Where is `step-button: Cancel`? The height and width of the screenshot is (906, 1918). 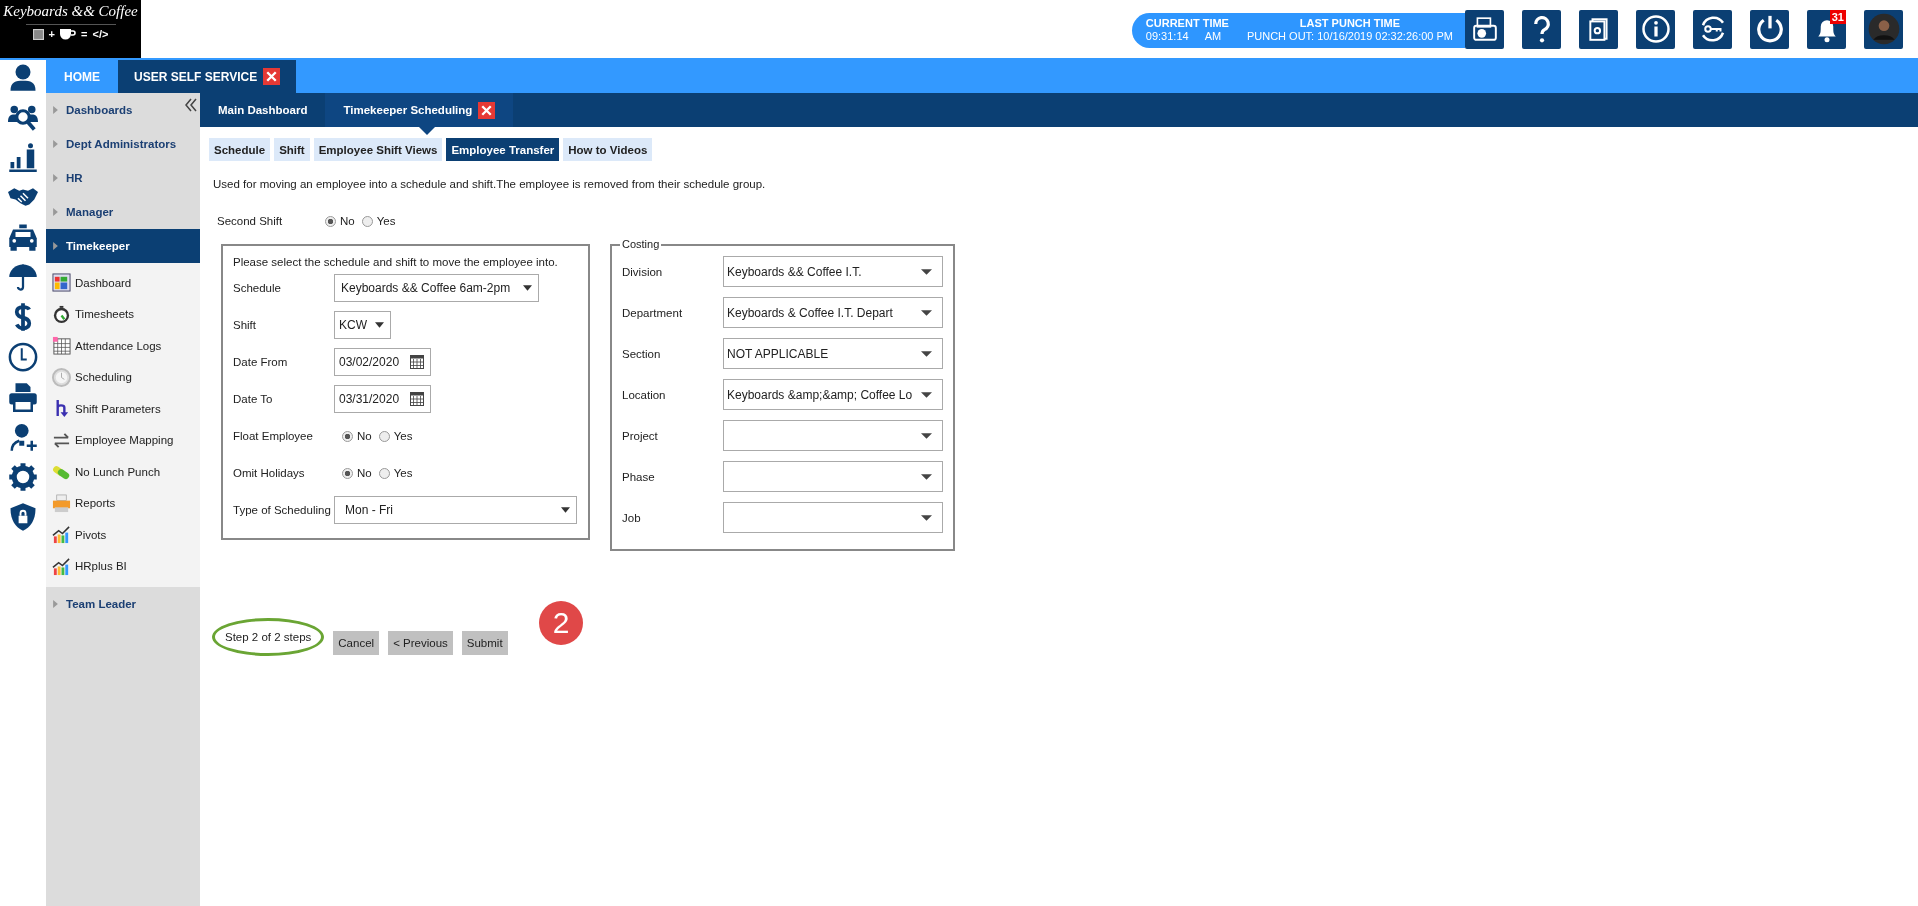
step-button: Cancel is located at coordinates (356, 643).